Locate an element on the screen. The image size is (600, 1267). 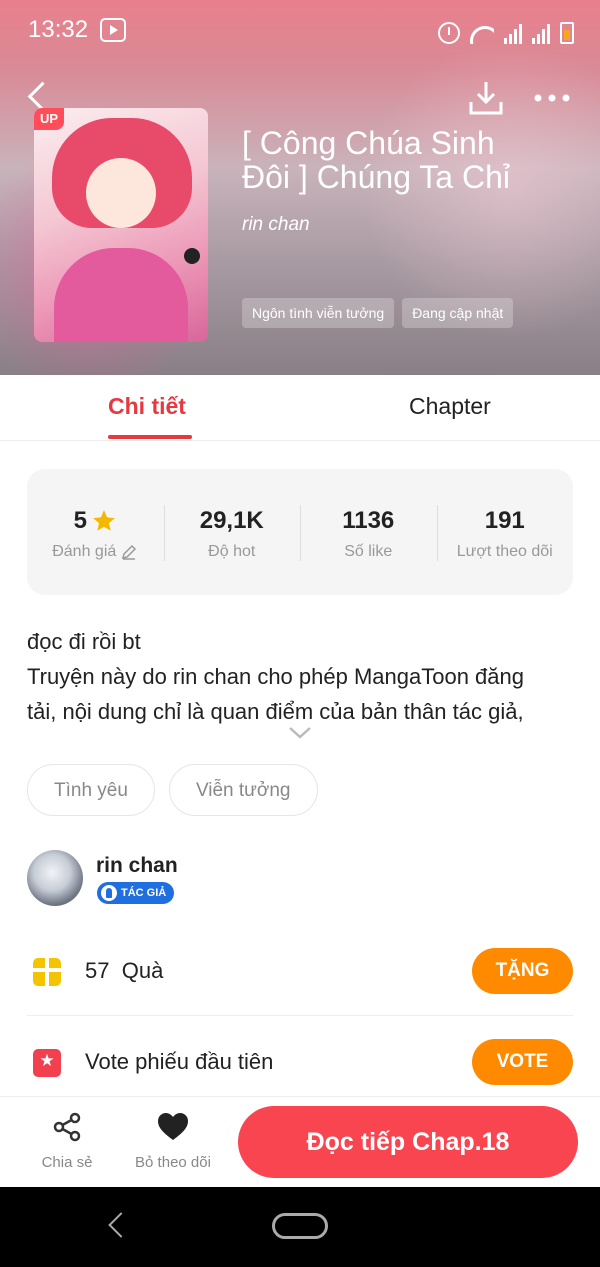
genre-tag: Ngôn tình viễn tưởng is located at coordinates (318, 313).